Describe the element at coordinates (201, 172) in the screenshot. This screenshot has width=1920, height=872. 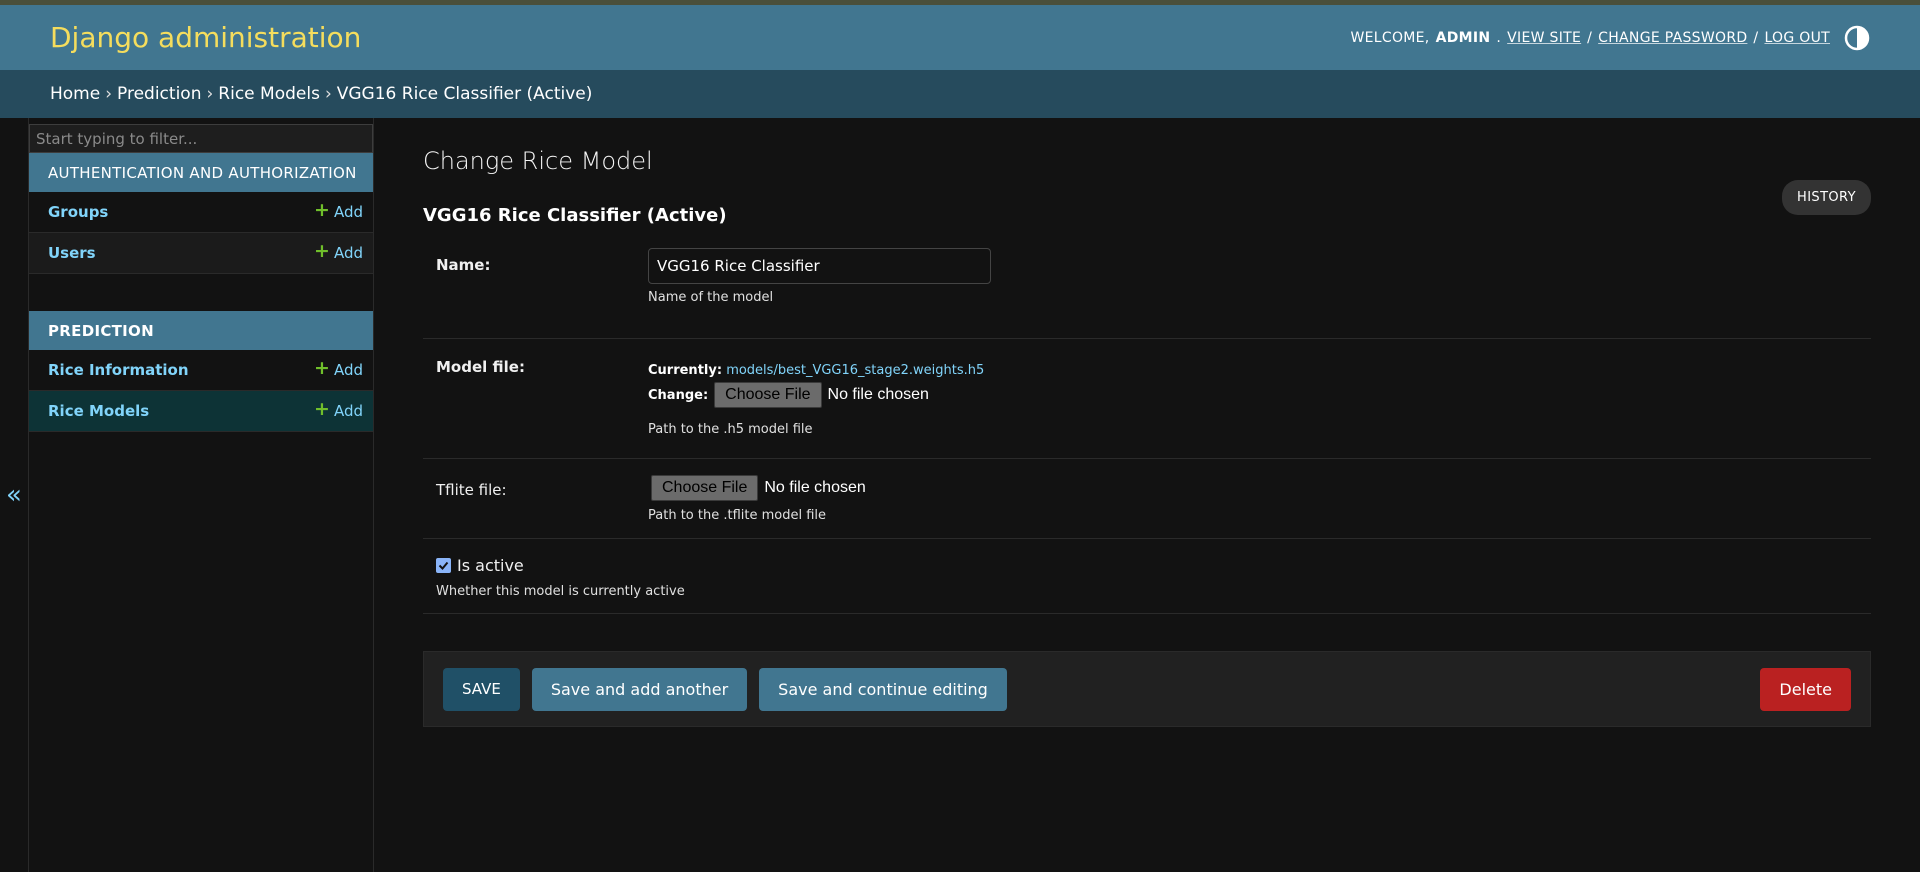
I see `module-caption: AUTHENTICATION AND AUTHORIZATION` at that location.